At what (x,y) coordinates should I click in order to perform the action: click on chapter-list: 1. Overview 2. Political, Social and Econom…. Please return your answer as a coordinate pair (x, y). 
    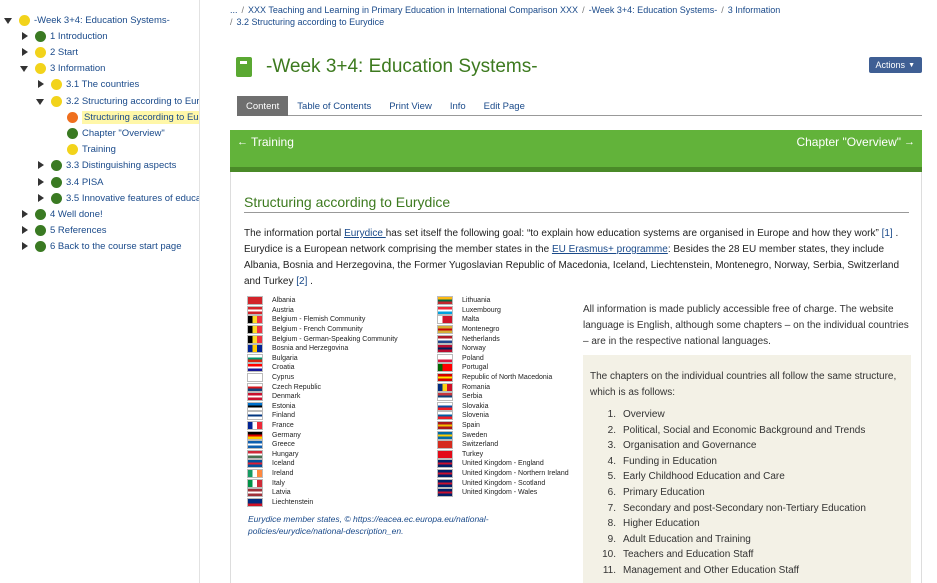
    Looking at the image, I should click on (747, 495).